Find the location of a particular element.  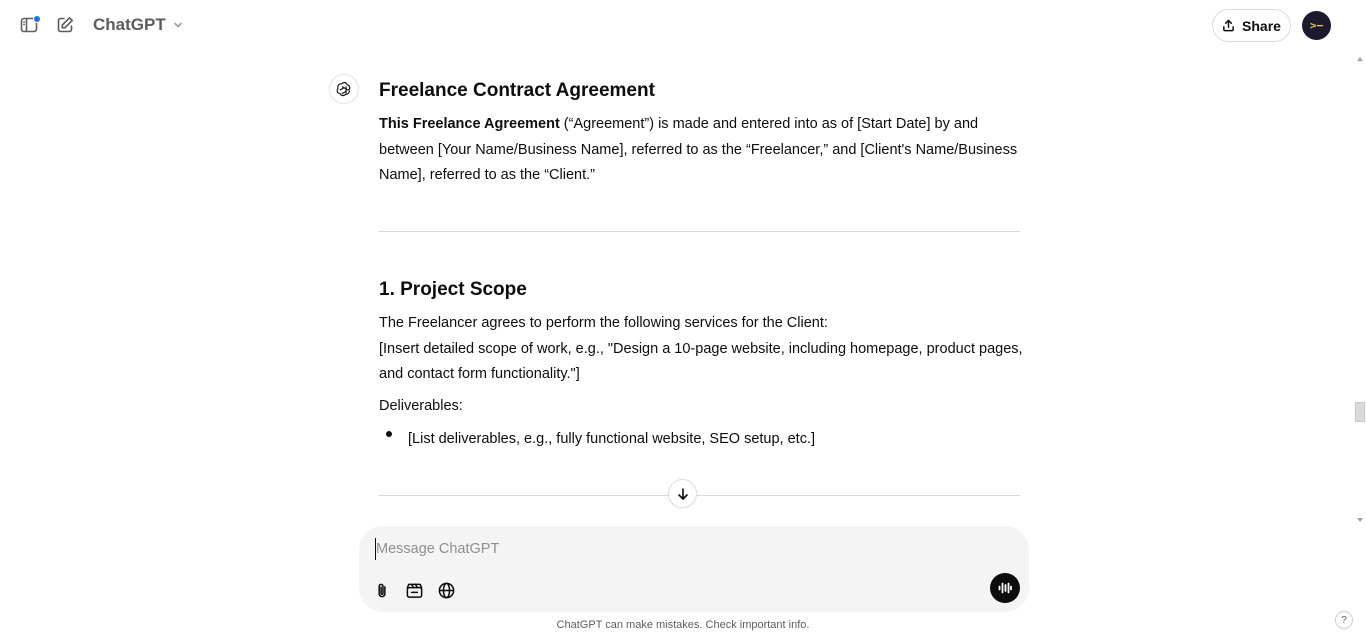

avatar-initials: >− is located at coordinates (1316, 25).